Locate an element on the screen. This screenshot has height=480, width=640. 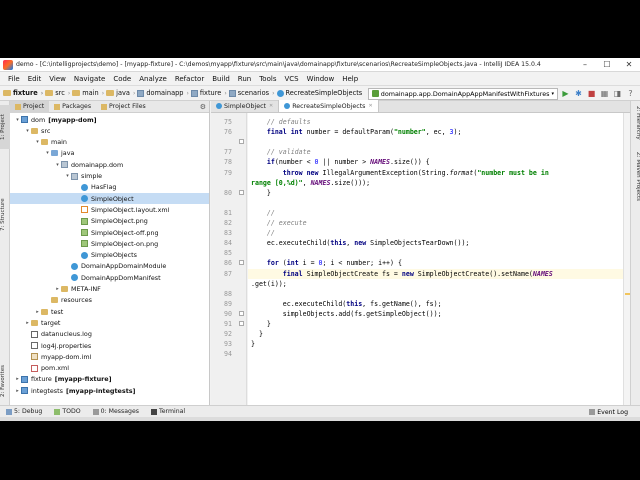
tree-item: SimpleObject.png is located at coordinates (109, 221).